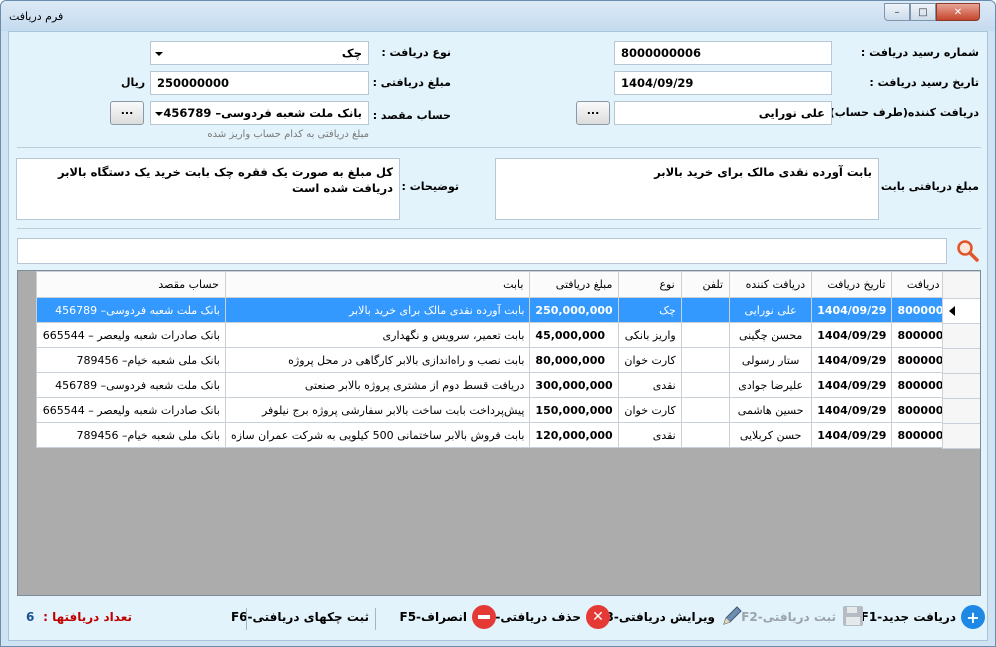  Describe the element at coordinates (482, 251) in the screenshot. I see `search-input` at that location.